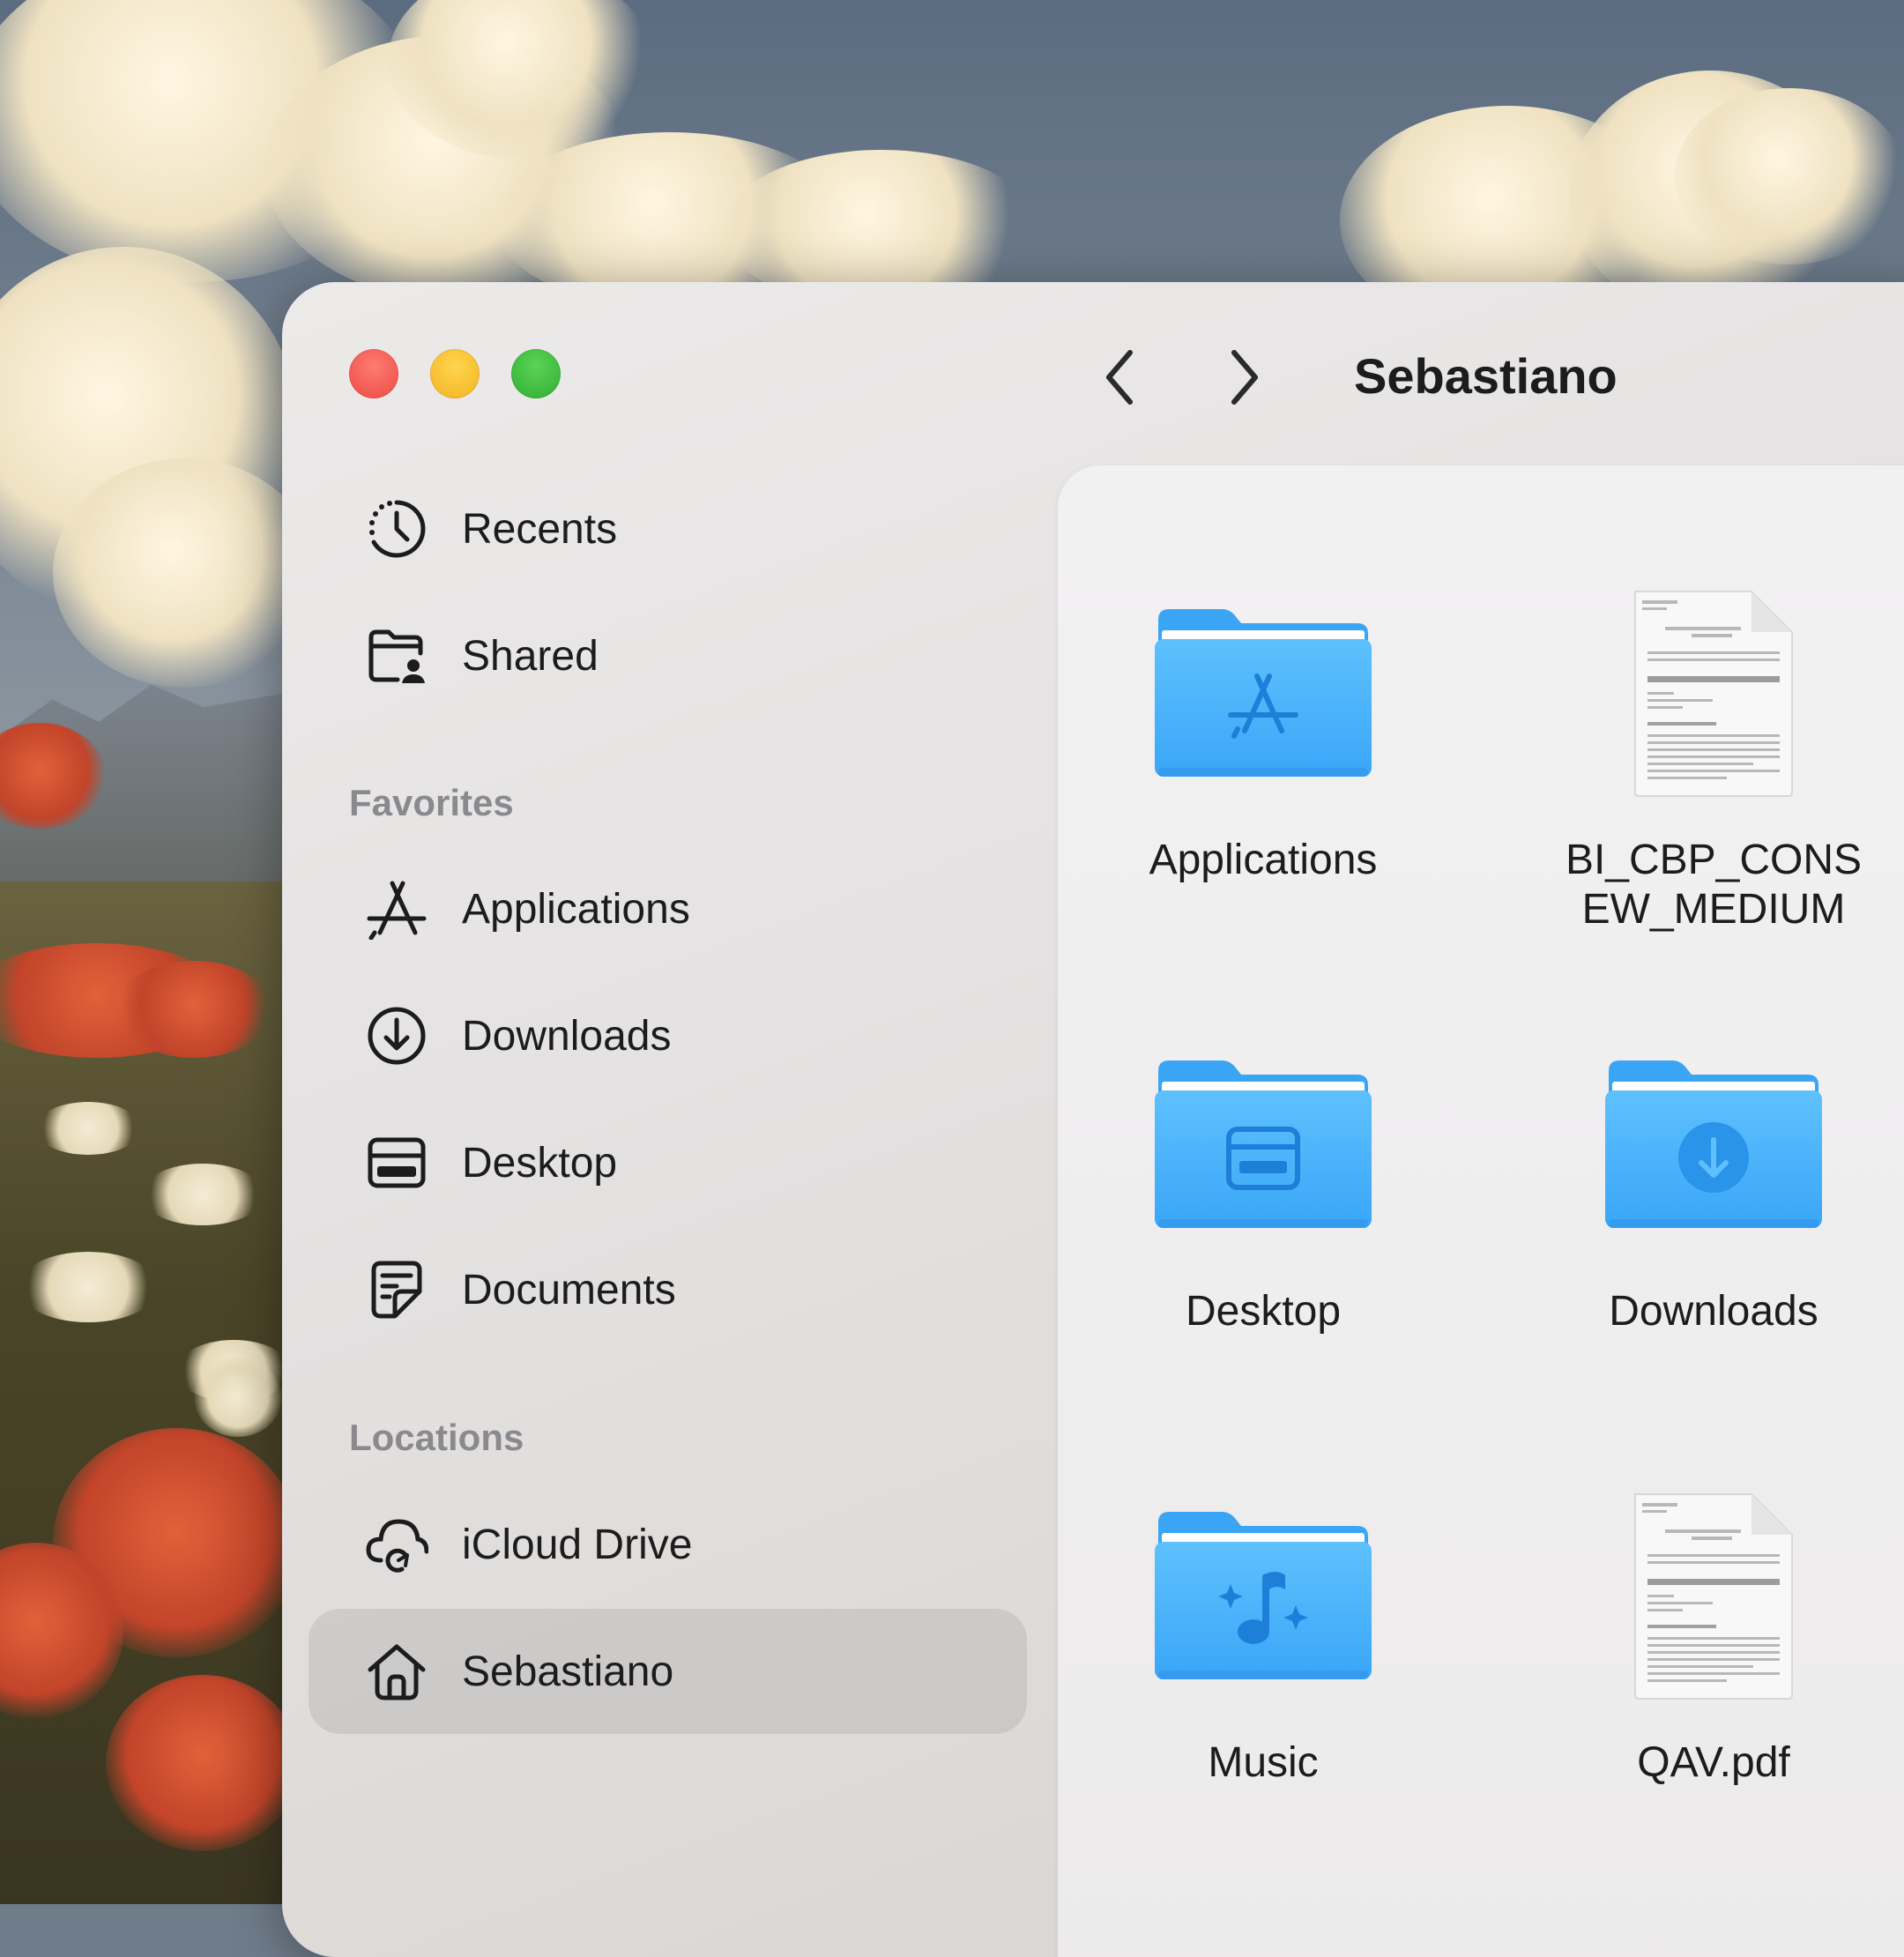 The width and height of the screenshot is (1904, 1957). I want to click on sidebar-item-label: Downloads, so click(567, 1036).